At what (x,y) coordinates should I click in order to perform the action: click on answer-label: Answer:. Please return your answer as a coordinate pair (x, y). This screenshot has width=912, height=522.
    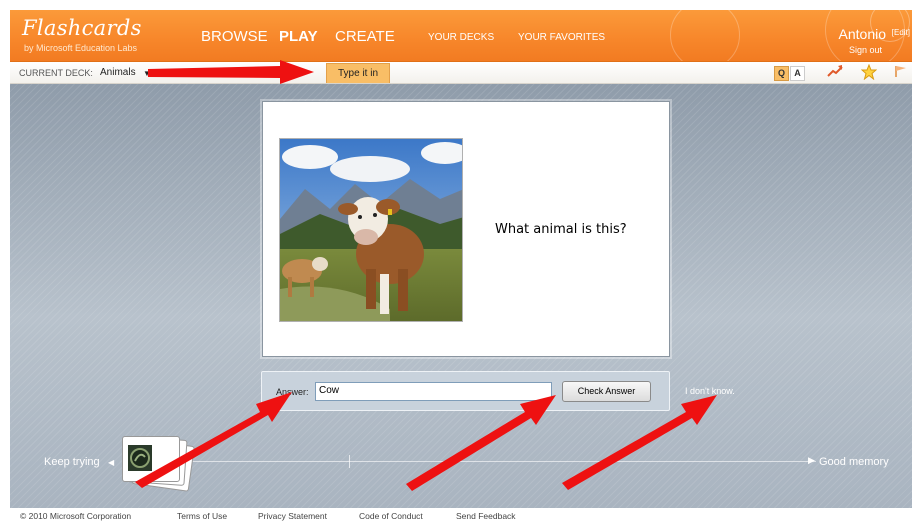
    Looking at the image, I should click on (292, 392).